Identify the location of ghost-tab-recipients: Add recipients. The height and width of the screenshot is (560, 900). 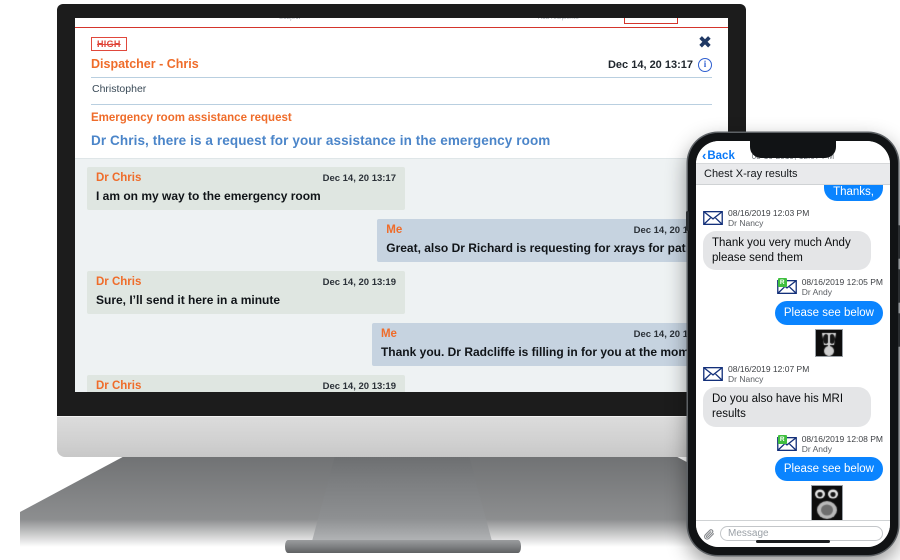
(558, 19).